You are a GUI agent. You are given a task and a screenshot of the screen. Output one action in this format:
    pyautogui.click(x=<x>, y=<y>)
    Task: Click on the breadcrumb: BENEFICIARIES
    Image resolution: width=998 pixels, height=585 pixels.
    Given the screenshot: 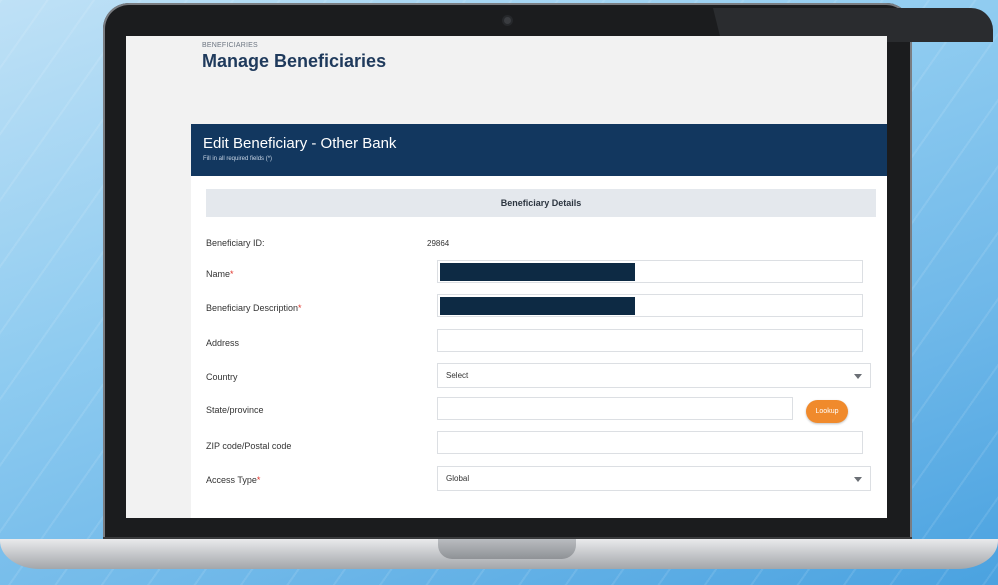 What is the action you would take?
    pyautogui.click(x=230, y=45)
    